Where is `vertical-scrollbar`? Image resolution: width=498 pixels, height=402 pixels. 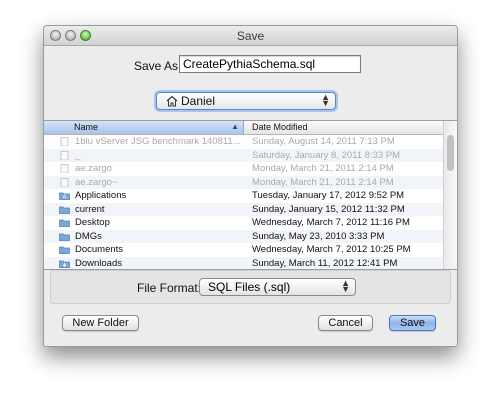
vertical-scrollbar is located at coordinates (450, 195).